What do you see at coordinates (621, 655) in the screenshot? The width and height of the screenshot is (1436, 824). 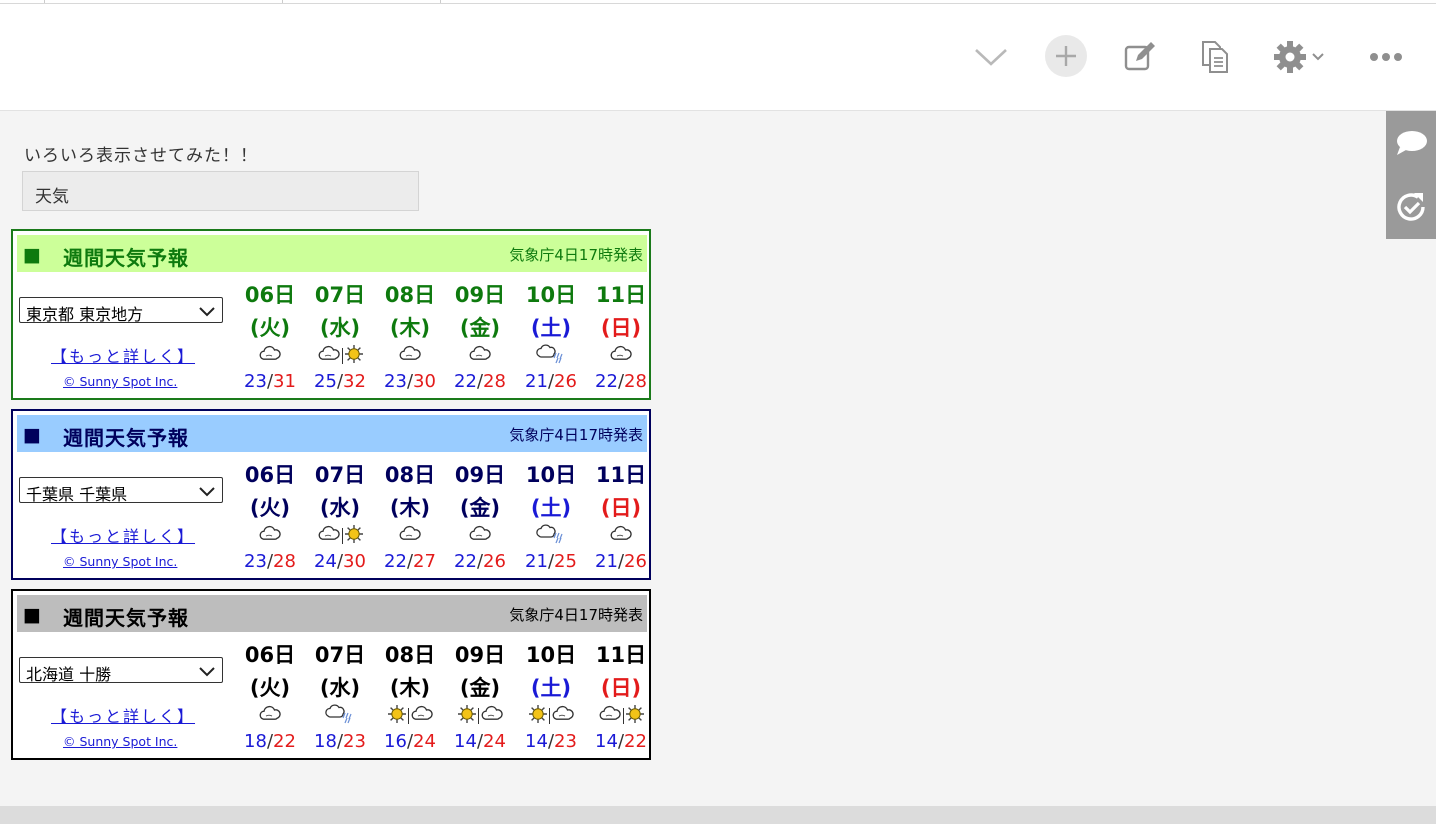 I see `day-date: 11日` at bounding box center [621, 655].